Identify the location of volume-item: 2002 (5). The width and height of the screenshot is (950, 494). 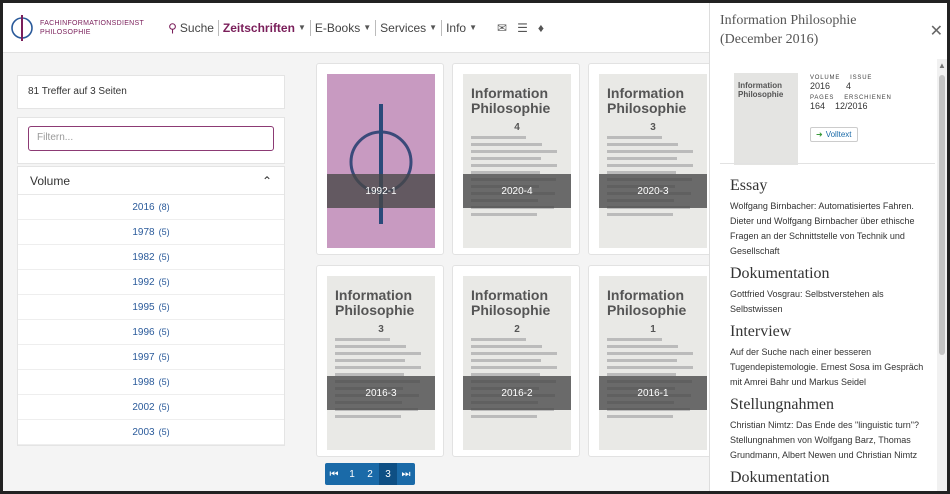
(151, 407).